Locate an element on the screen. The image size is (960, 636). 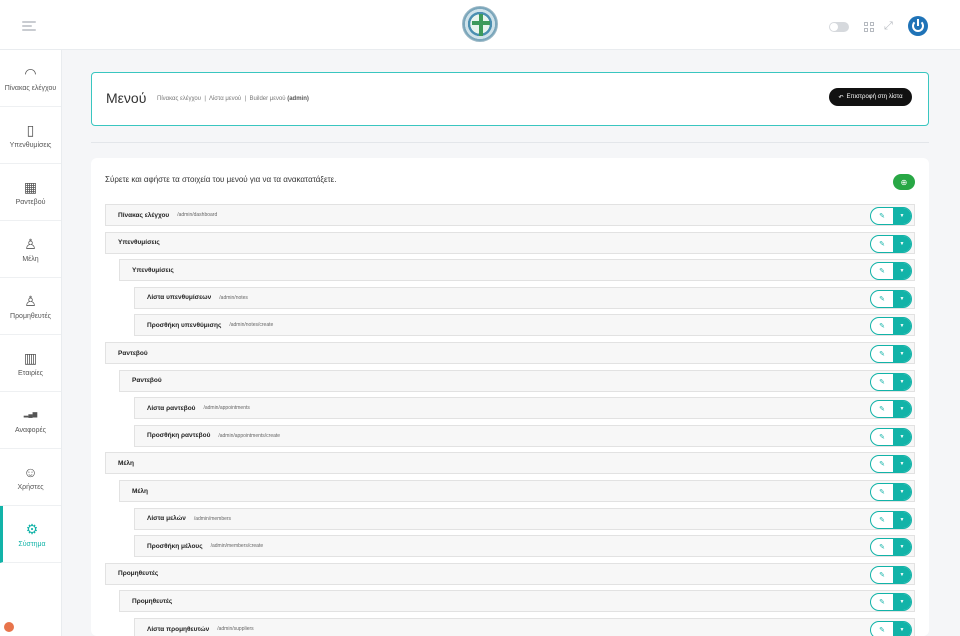
sidebar-item-label: Αναφορές is located at coordinates (30, 430).